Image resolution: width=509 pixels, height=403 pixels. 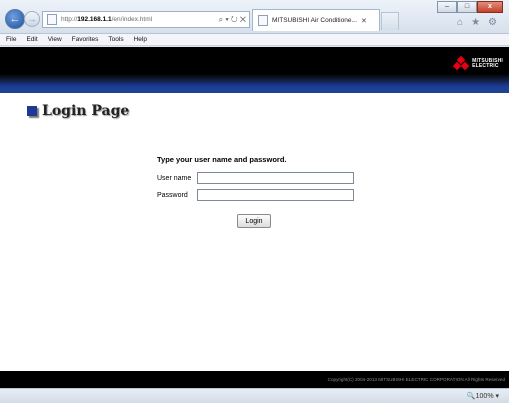 I want to click on mitsubishi-logo: MITSUBISHI ELECTRIC, so click(x=477, y=63).